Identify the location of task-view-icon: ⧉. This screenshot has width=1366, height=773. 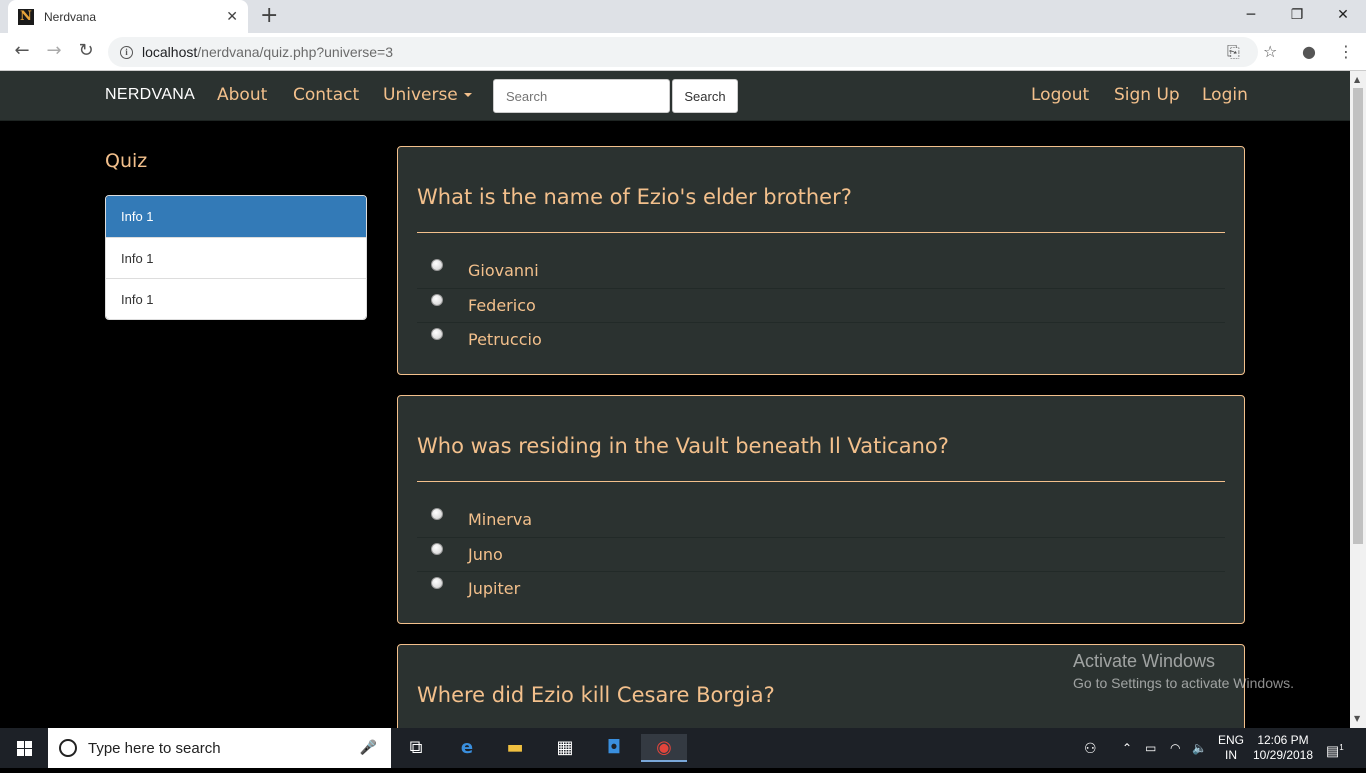
(416, 748).